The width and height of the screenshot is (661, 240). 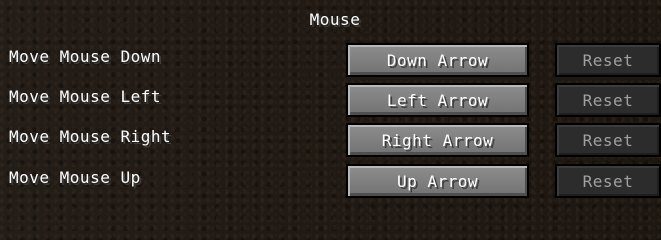 What do you see at coordinates (85, 56) in the screenshot?
I see `keybind-label: Move Mouse Down` at bounding box center [85, 56].